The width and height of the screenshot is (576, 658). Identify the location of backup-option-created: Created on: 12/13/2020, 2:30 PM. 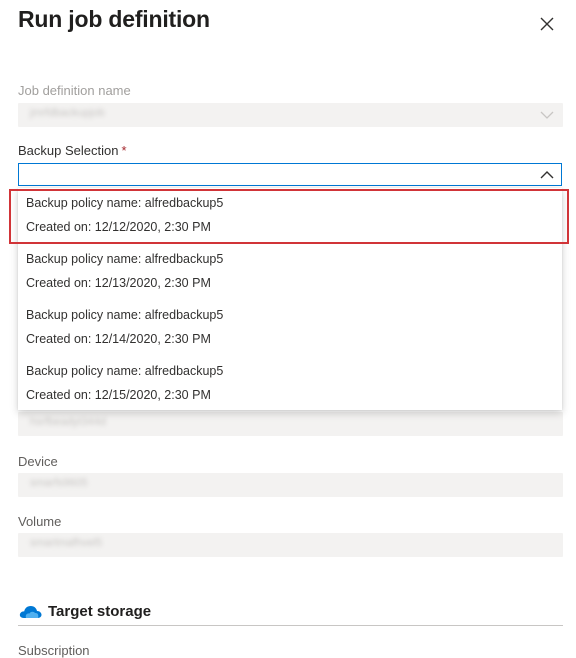
(118, 283).